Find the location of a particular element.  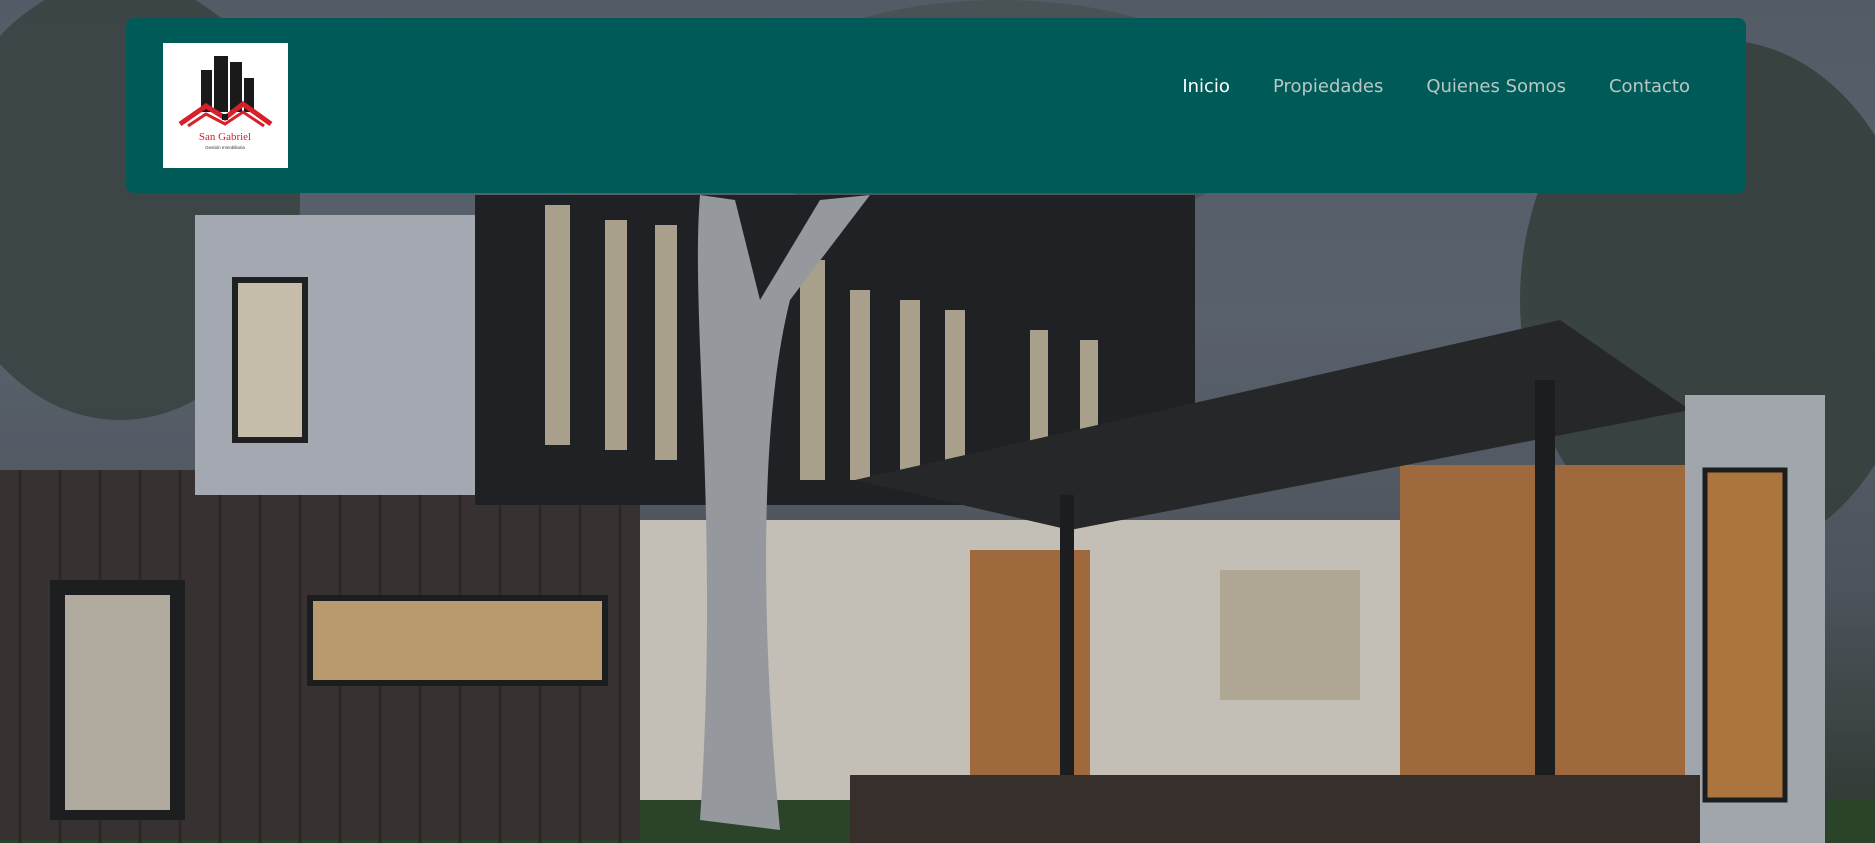

nav-link-propiedades: Propiedades is located at coordinates (1328, 86).